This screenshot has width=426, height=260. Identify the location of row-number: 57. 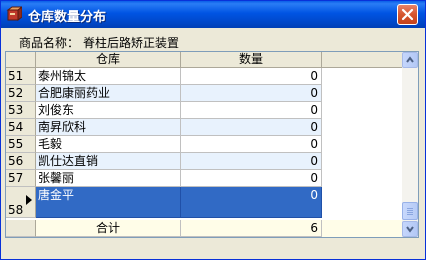
(21, 178).